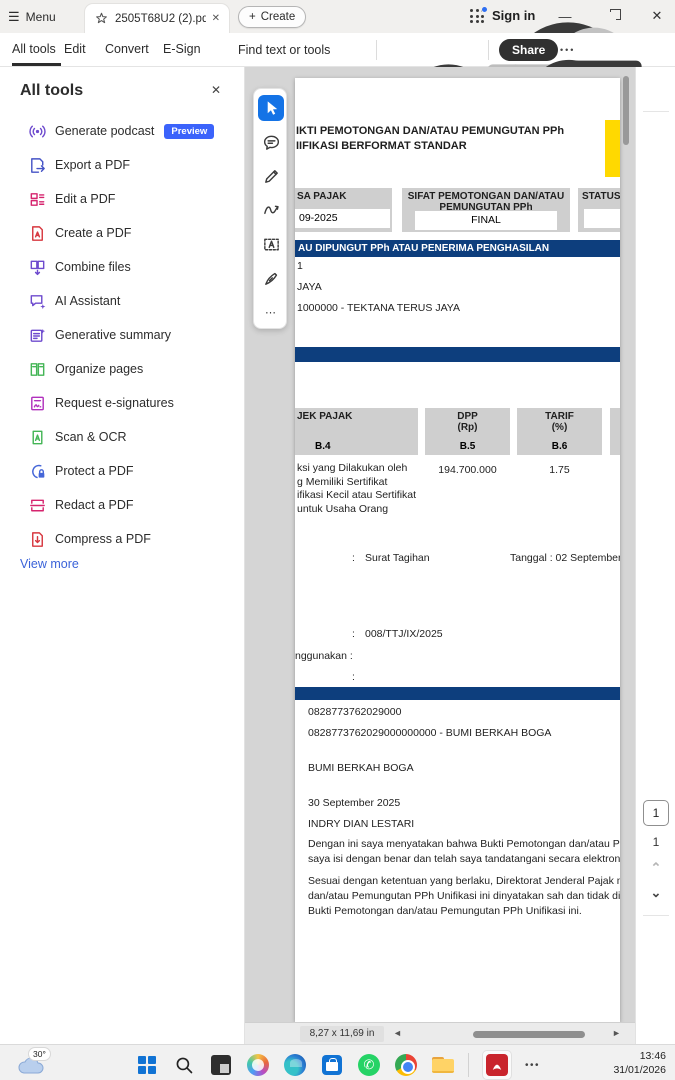  I want to click on taskbar-search-button, so click(184, 1065).